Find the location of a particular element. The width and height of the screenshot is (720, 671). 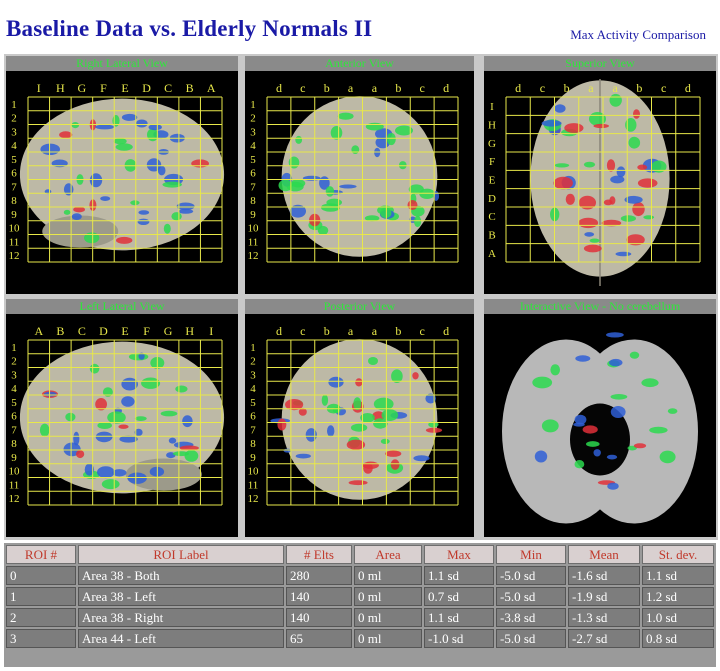

column-header-mean: Mean is located at coordinates (604, 554).